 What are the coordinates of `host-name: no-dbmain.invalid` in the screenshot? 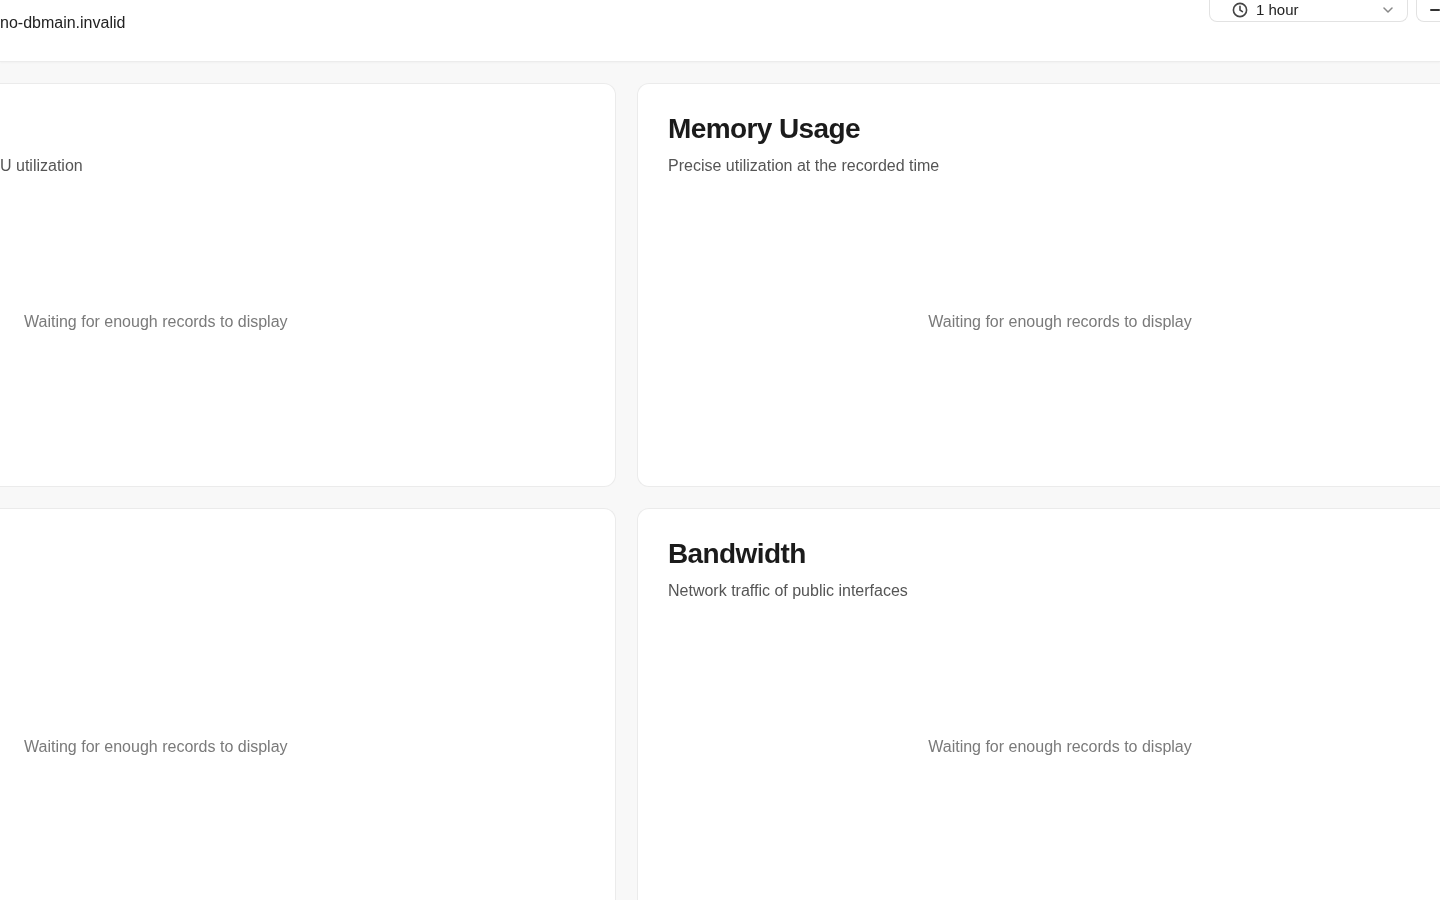 It's located at (63, 23).